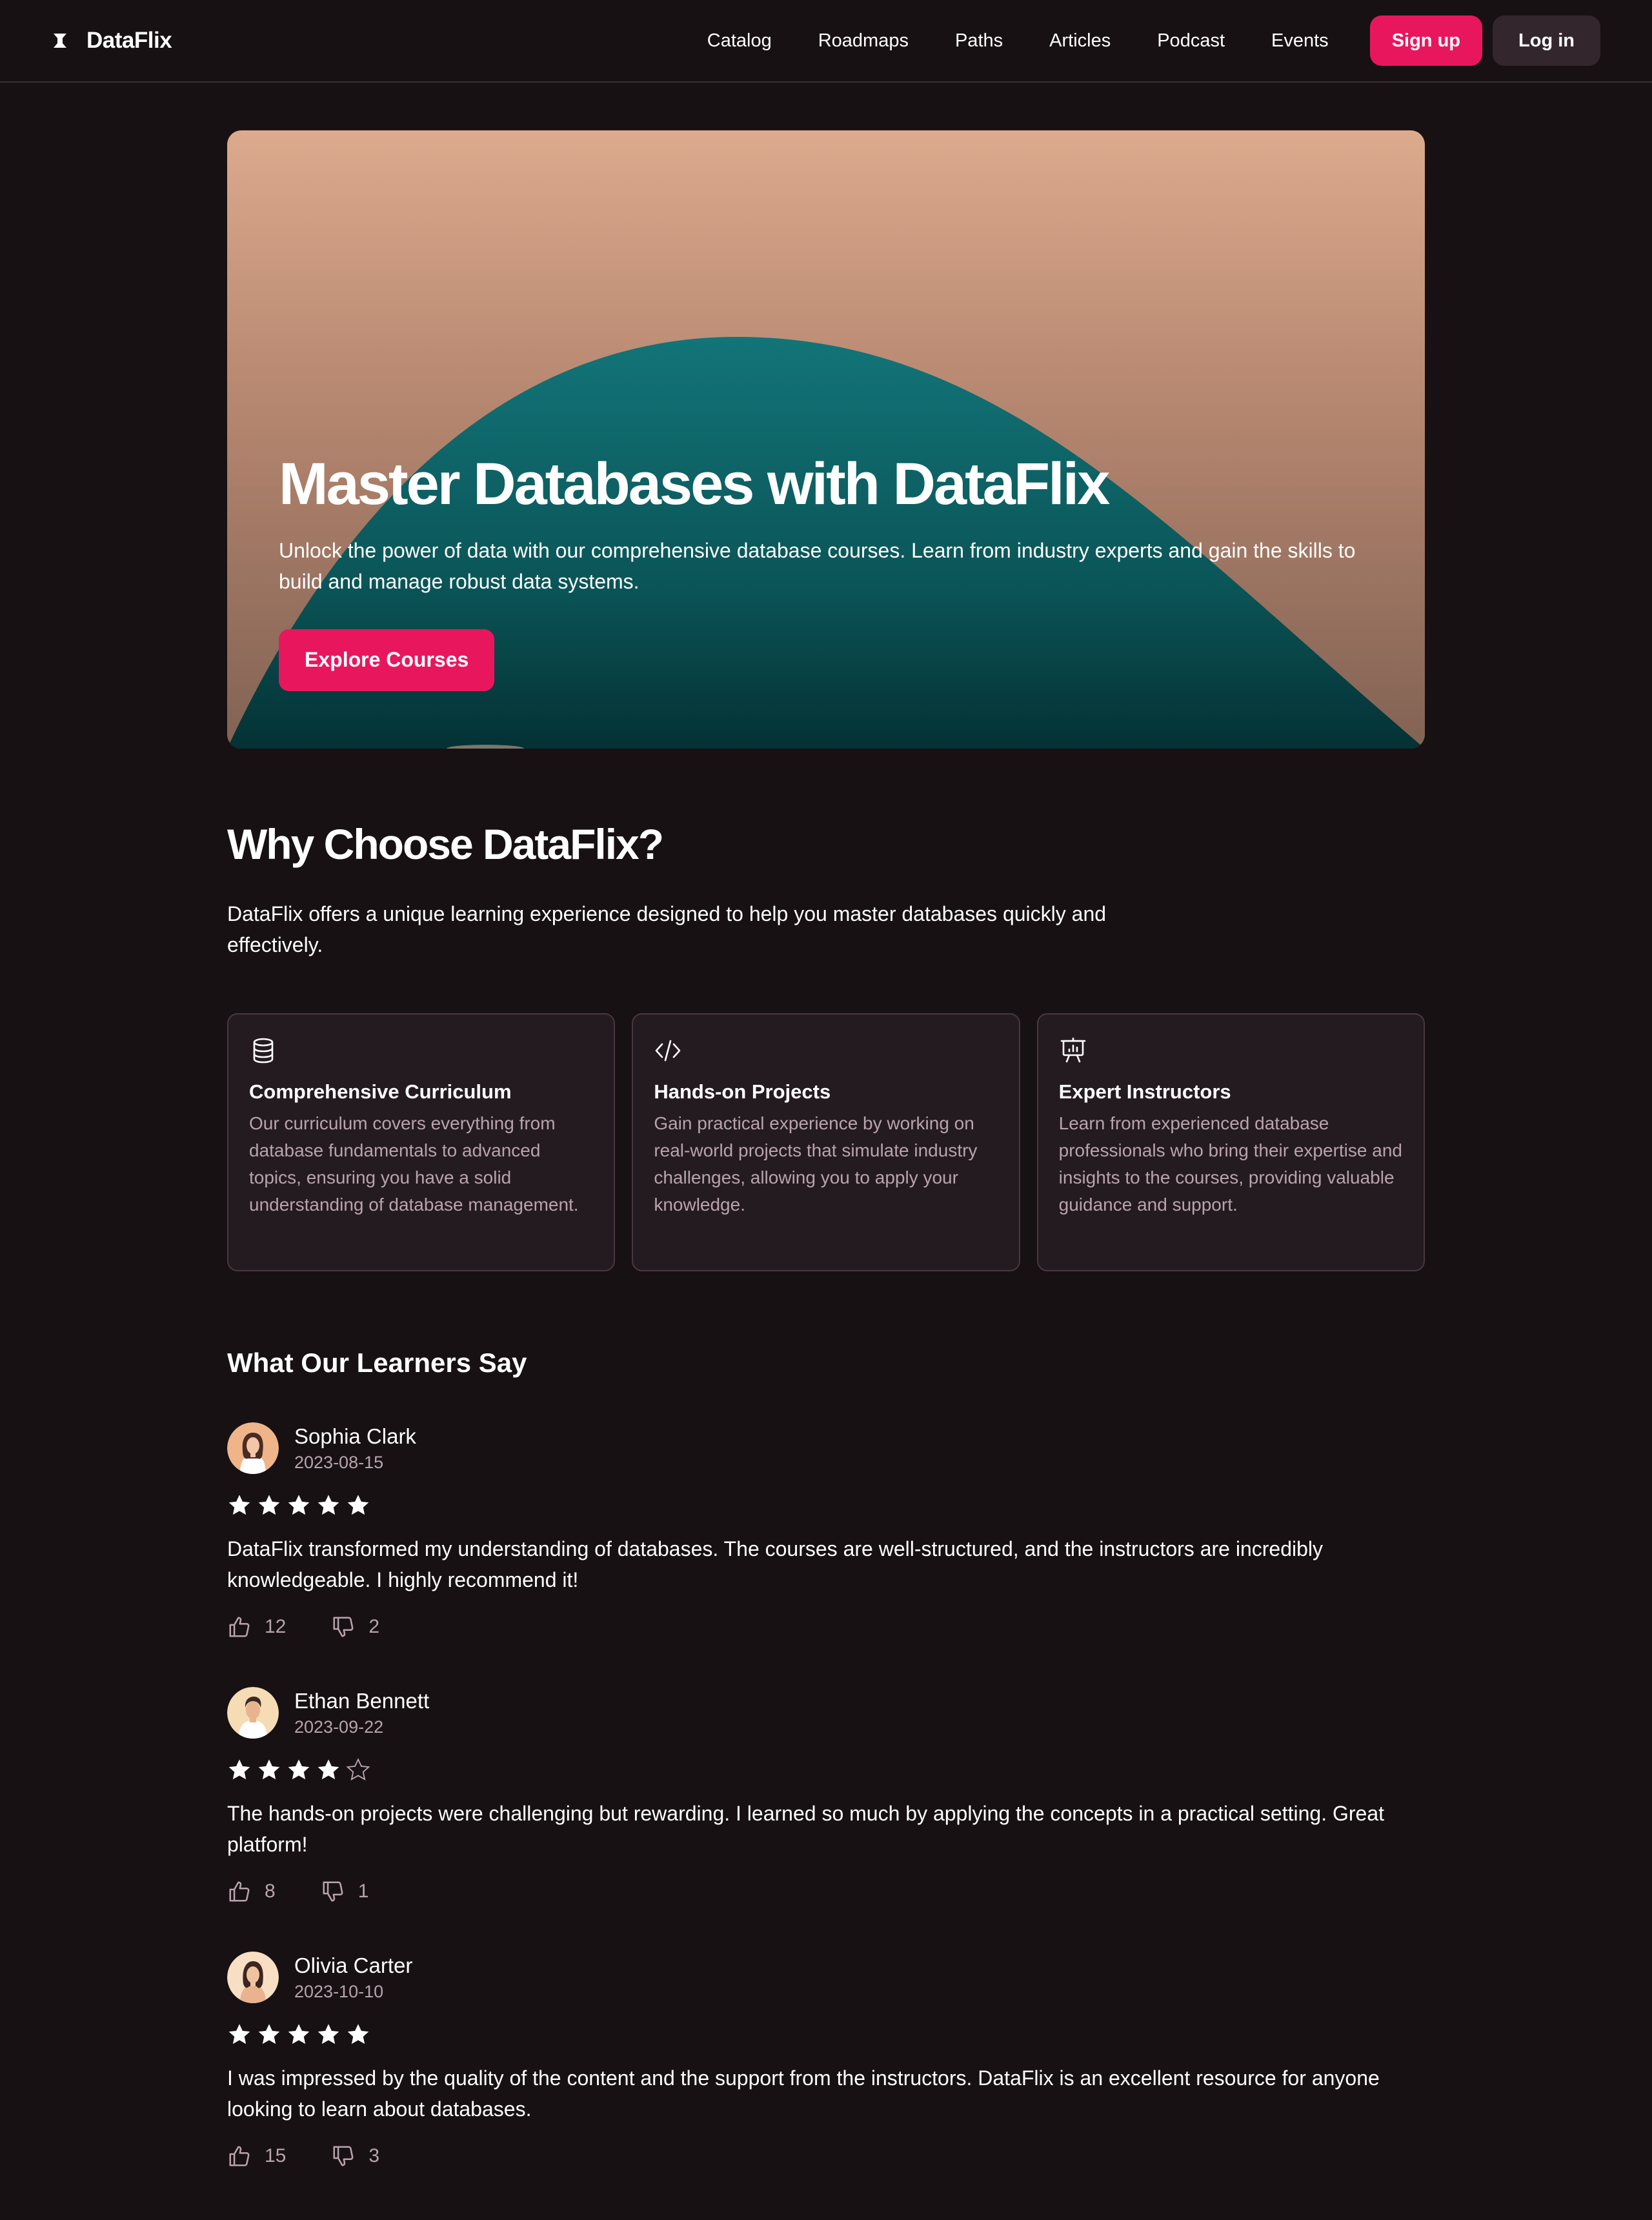 This screenshot has height=2220, width=1652. I want to click on review-votes: 12 2, so click(826, 1627).